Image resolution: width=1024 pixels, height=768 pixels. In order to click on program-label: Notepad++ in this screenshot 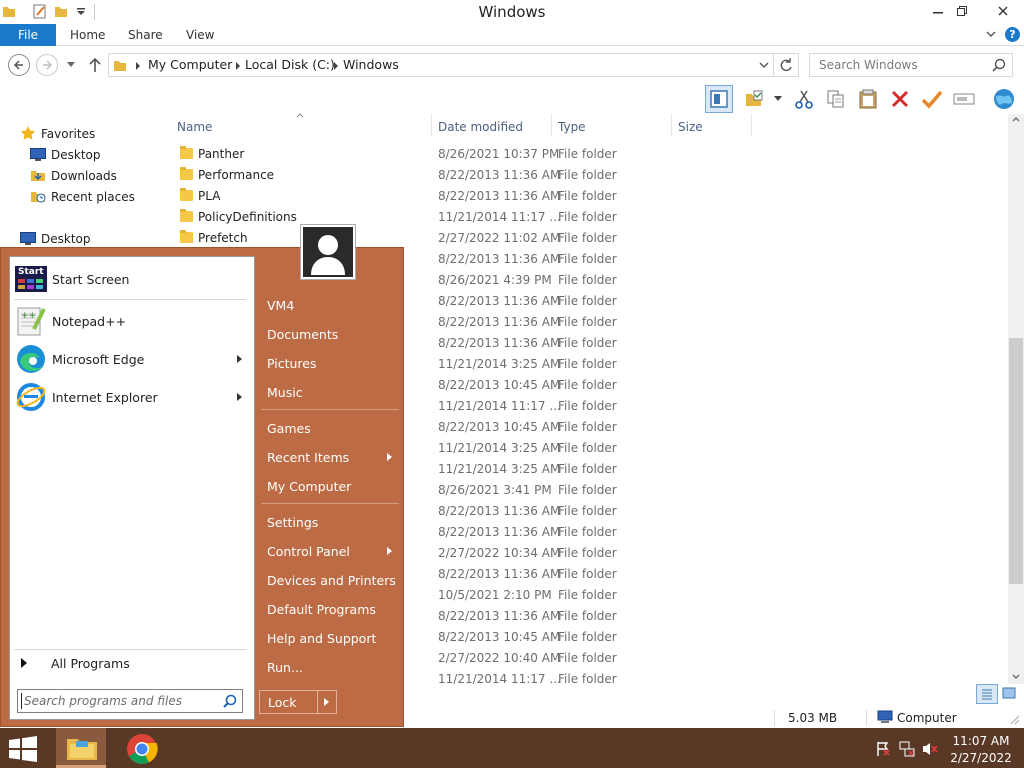, I will do `click(89, 321)`.